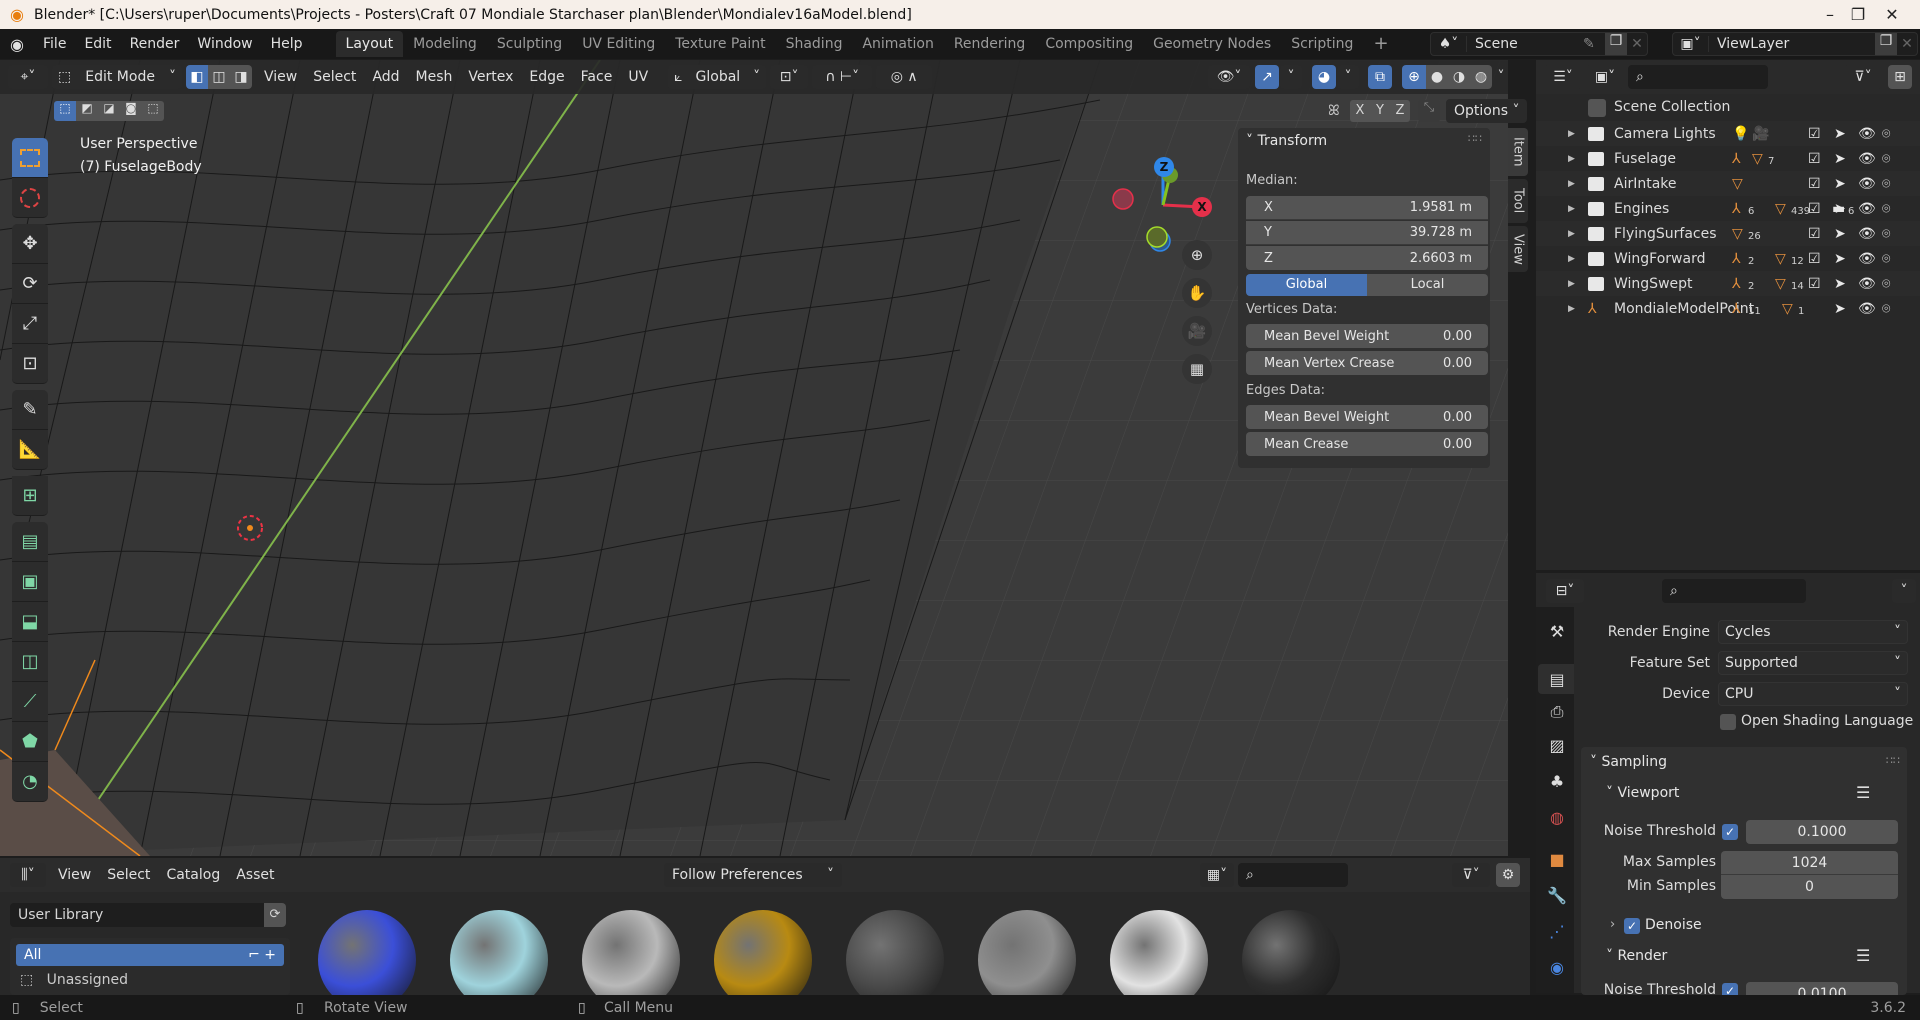 This screenshot has width=1920, height=1020. What do you see at coordinates (1164, 167) in the screenshot?
I see `gizmo-z-axis: Z` at bounding box center [1164, 167].